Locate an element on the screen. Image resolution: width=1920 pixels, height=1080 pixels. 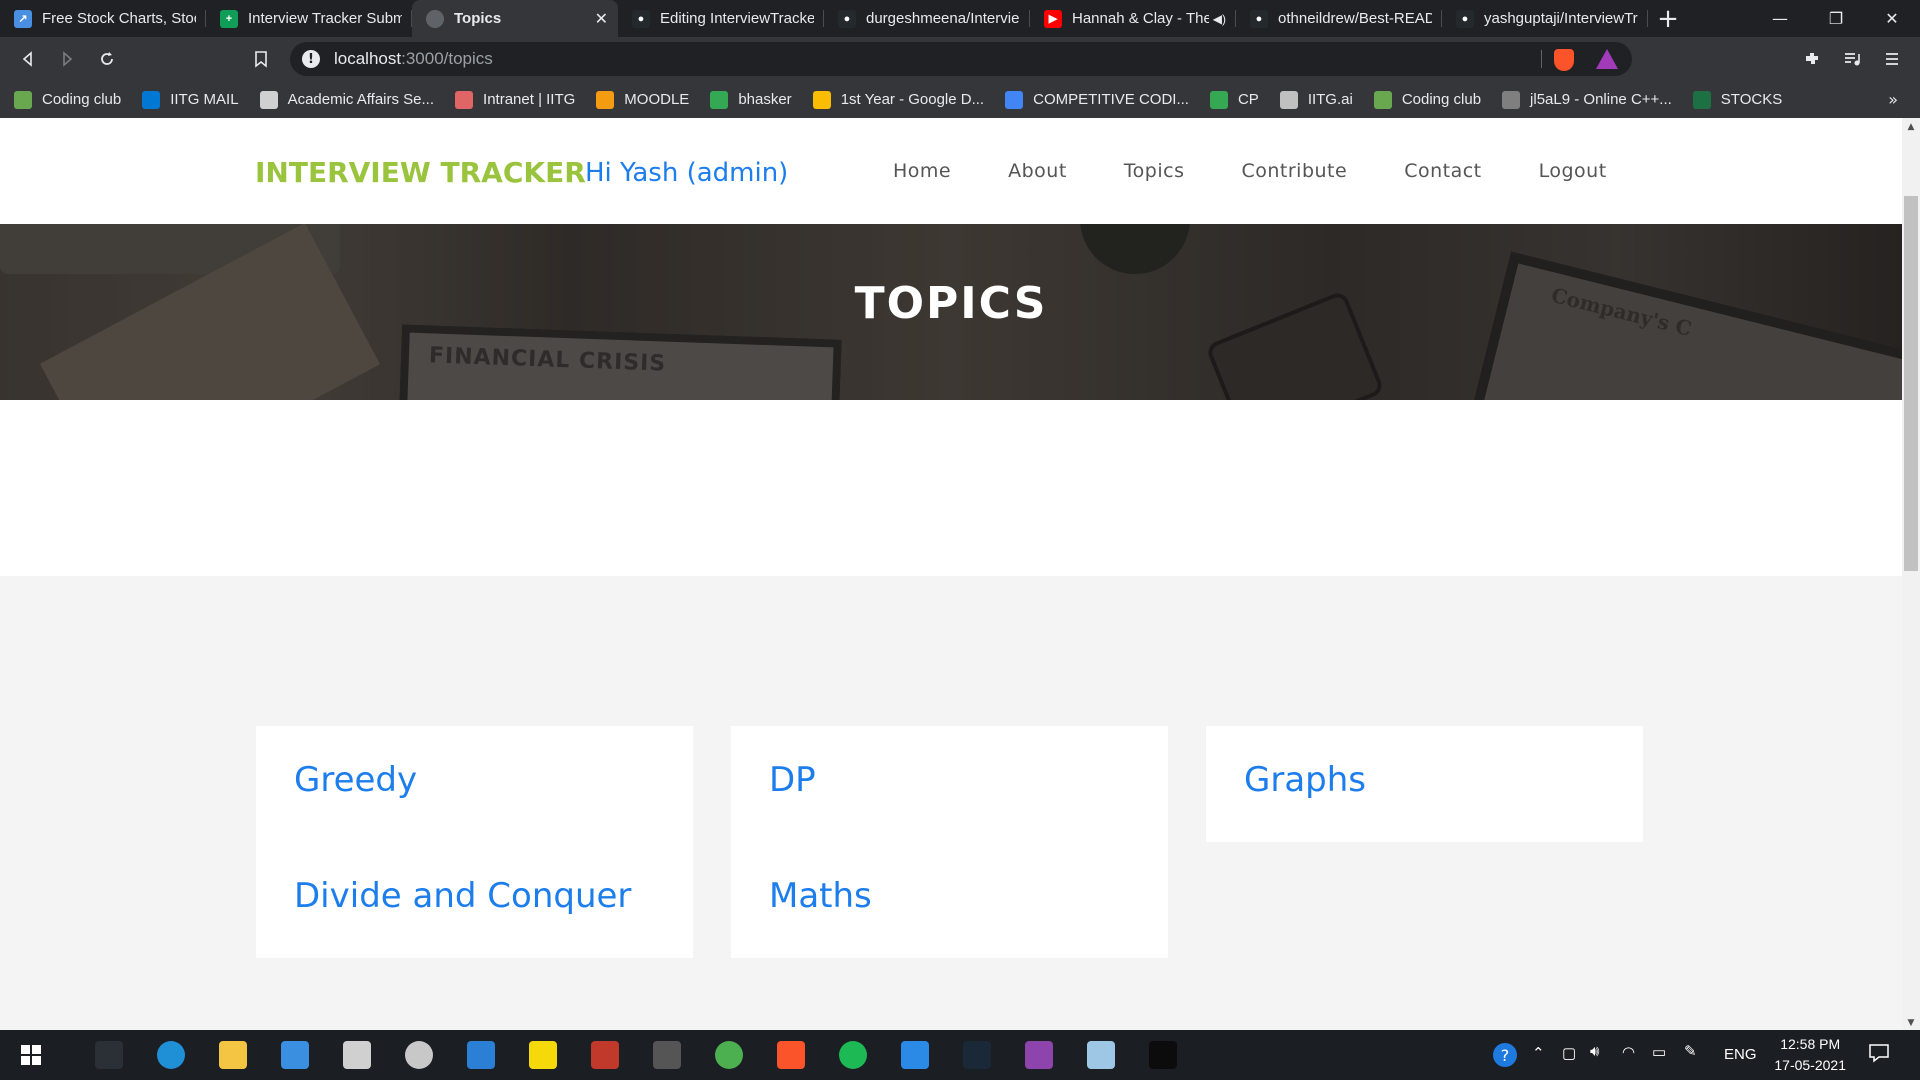
address-bar: ! localhost:3000/topics is located at coordinates (961, 59).